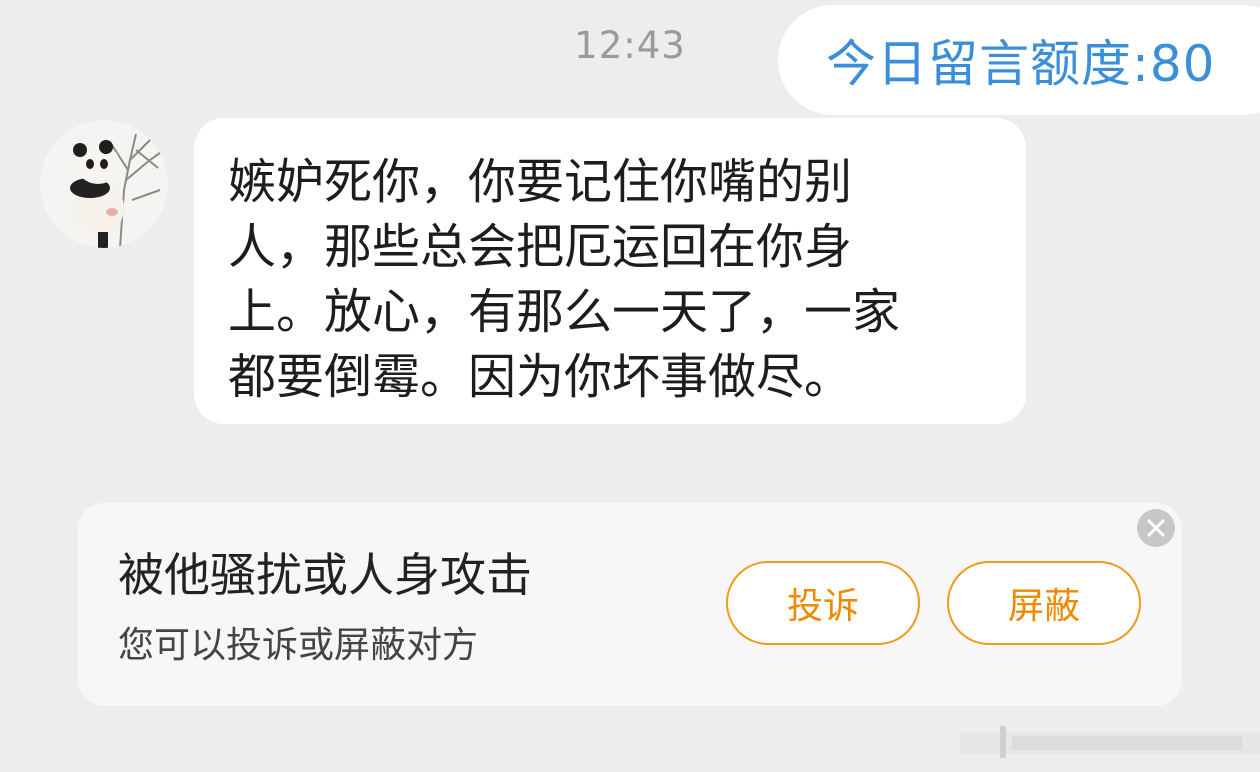 This screenshot has height=772, width=1260. What do you see at coordinates (298, 645) in the screenshot?
I see `notice-subtitle: 您可以投诉或屏蔽对方` at bounding box center [298, 645].